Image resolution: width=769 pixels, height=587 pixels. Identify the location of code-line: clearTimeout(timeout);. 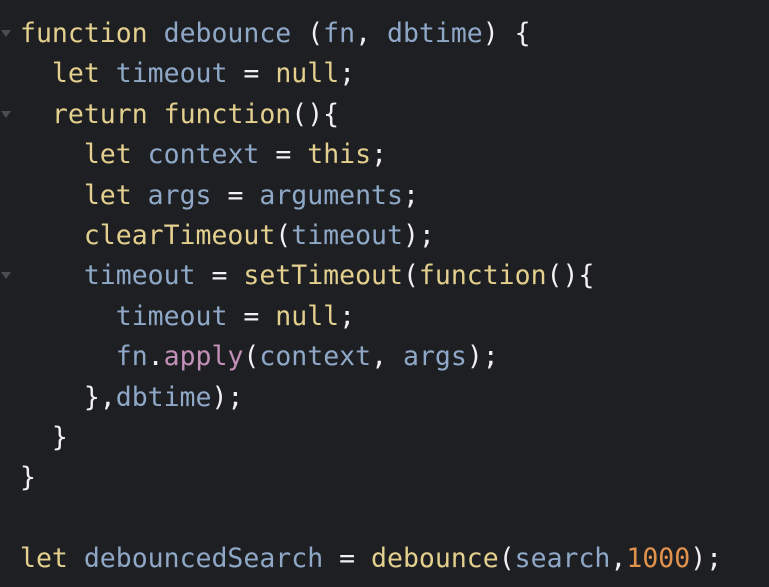
(394, 236).